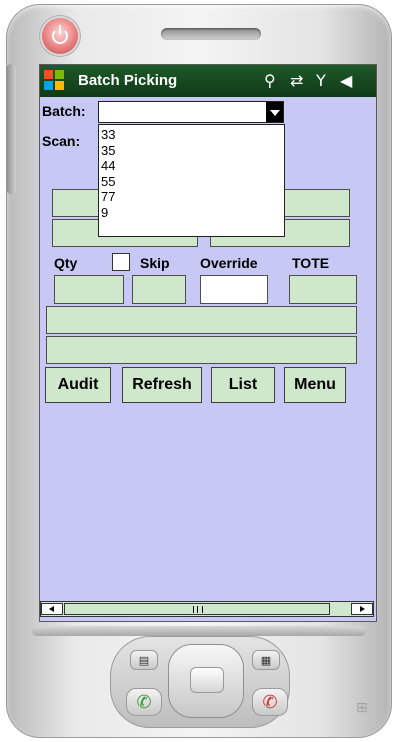 This screenshot has width=398, height=742. Describe the element at coordinates (266, 660) in the screenshot. I see `right-softkey-icon: ▦` at that location.